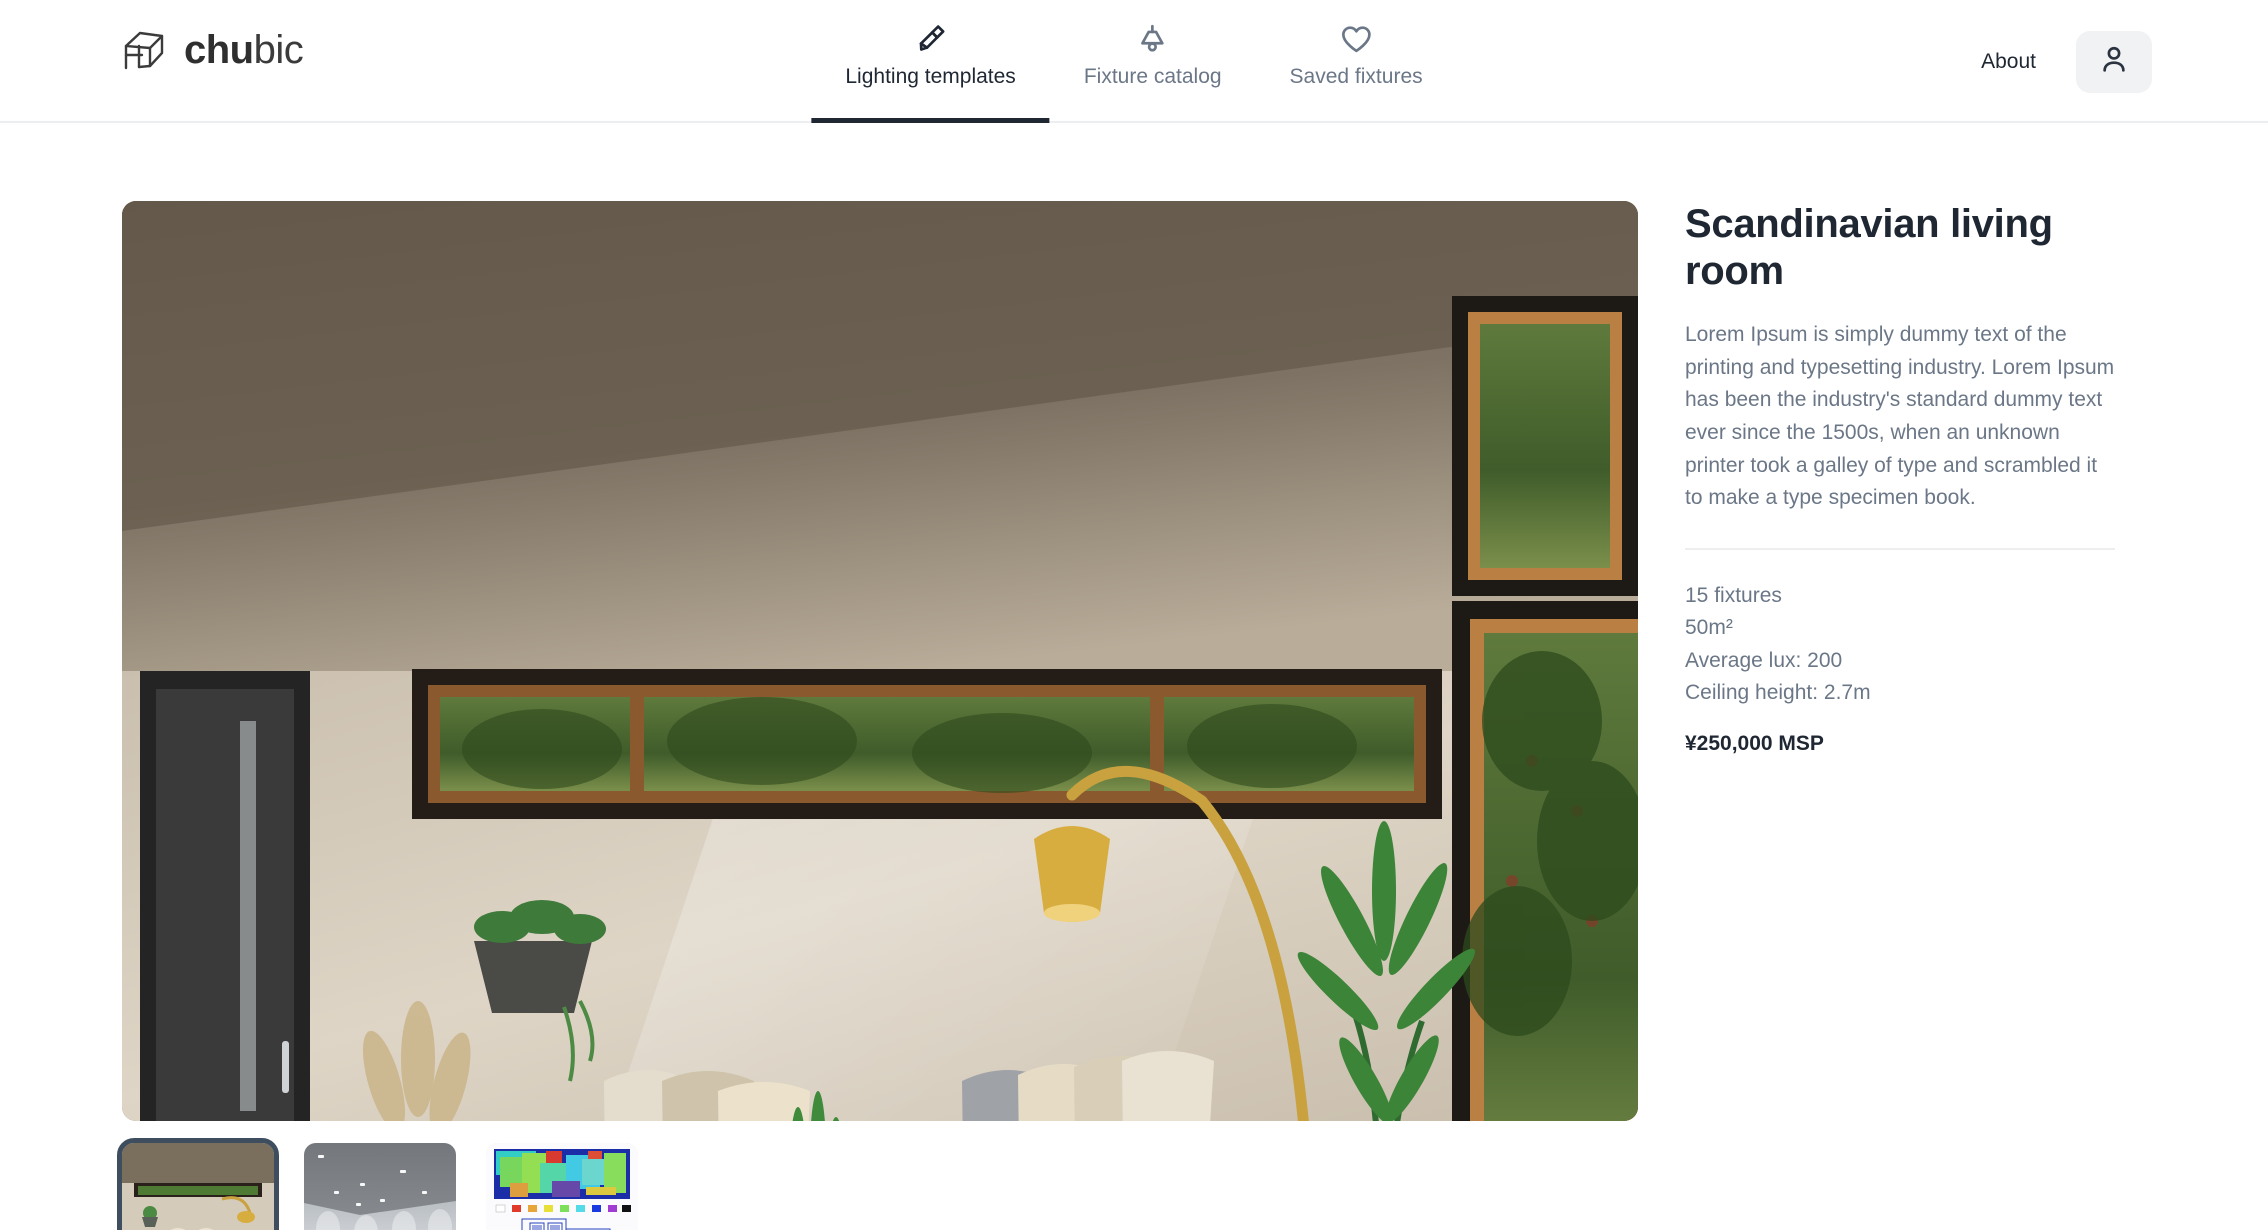  I want to click on spec-area: 50m², so click(1709, 628).